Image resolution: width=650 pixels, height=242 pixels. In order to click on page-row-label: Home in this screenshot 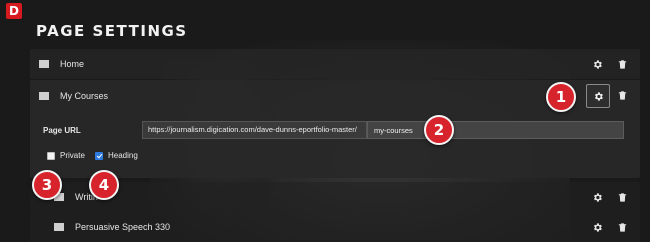, I will do `click(72, 64)`.